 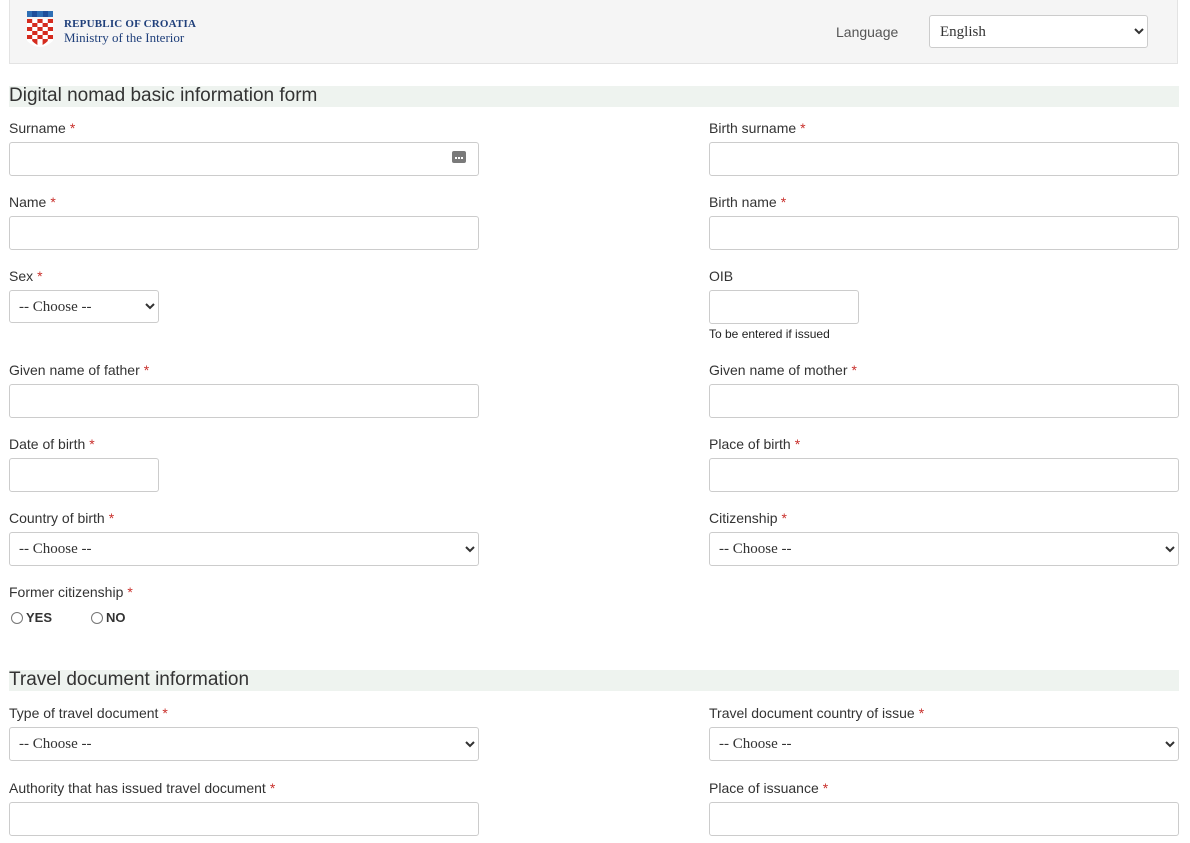 I want to click on language-label: Language, so click(x=867, y=32).